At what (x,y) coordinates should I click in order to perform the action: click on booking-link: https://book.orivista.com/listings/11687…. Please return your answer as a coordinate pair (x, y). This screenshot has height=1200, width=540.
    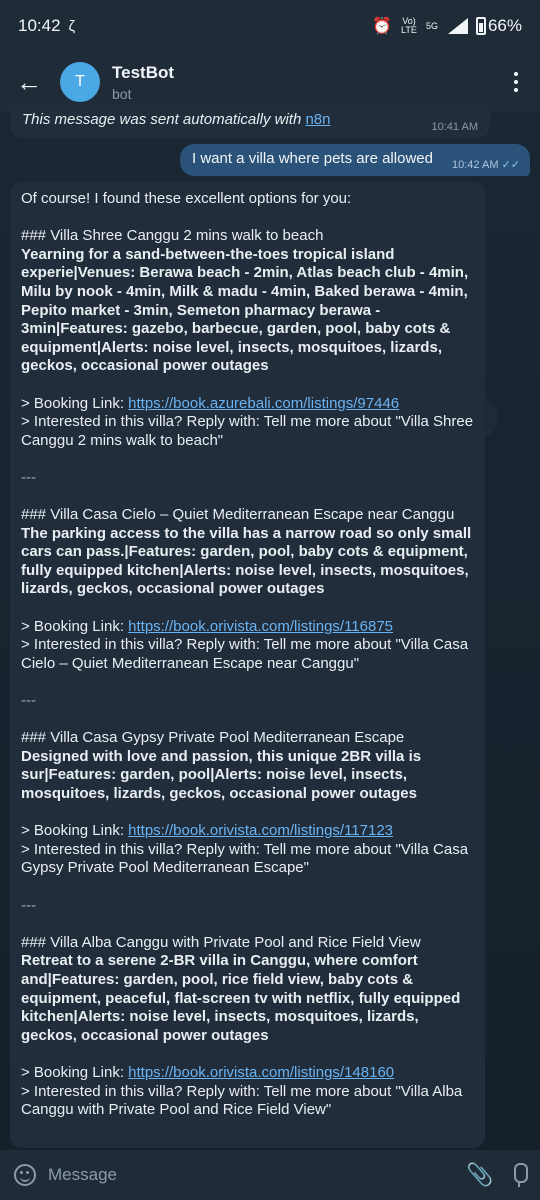
    Looking at the image, I should click on (260, 626).